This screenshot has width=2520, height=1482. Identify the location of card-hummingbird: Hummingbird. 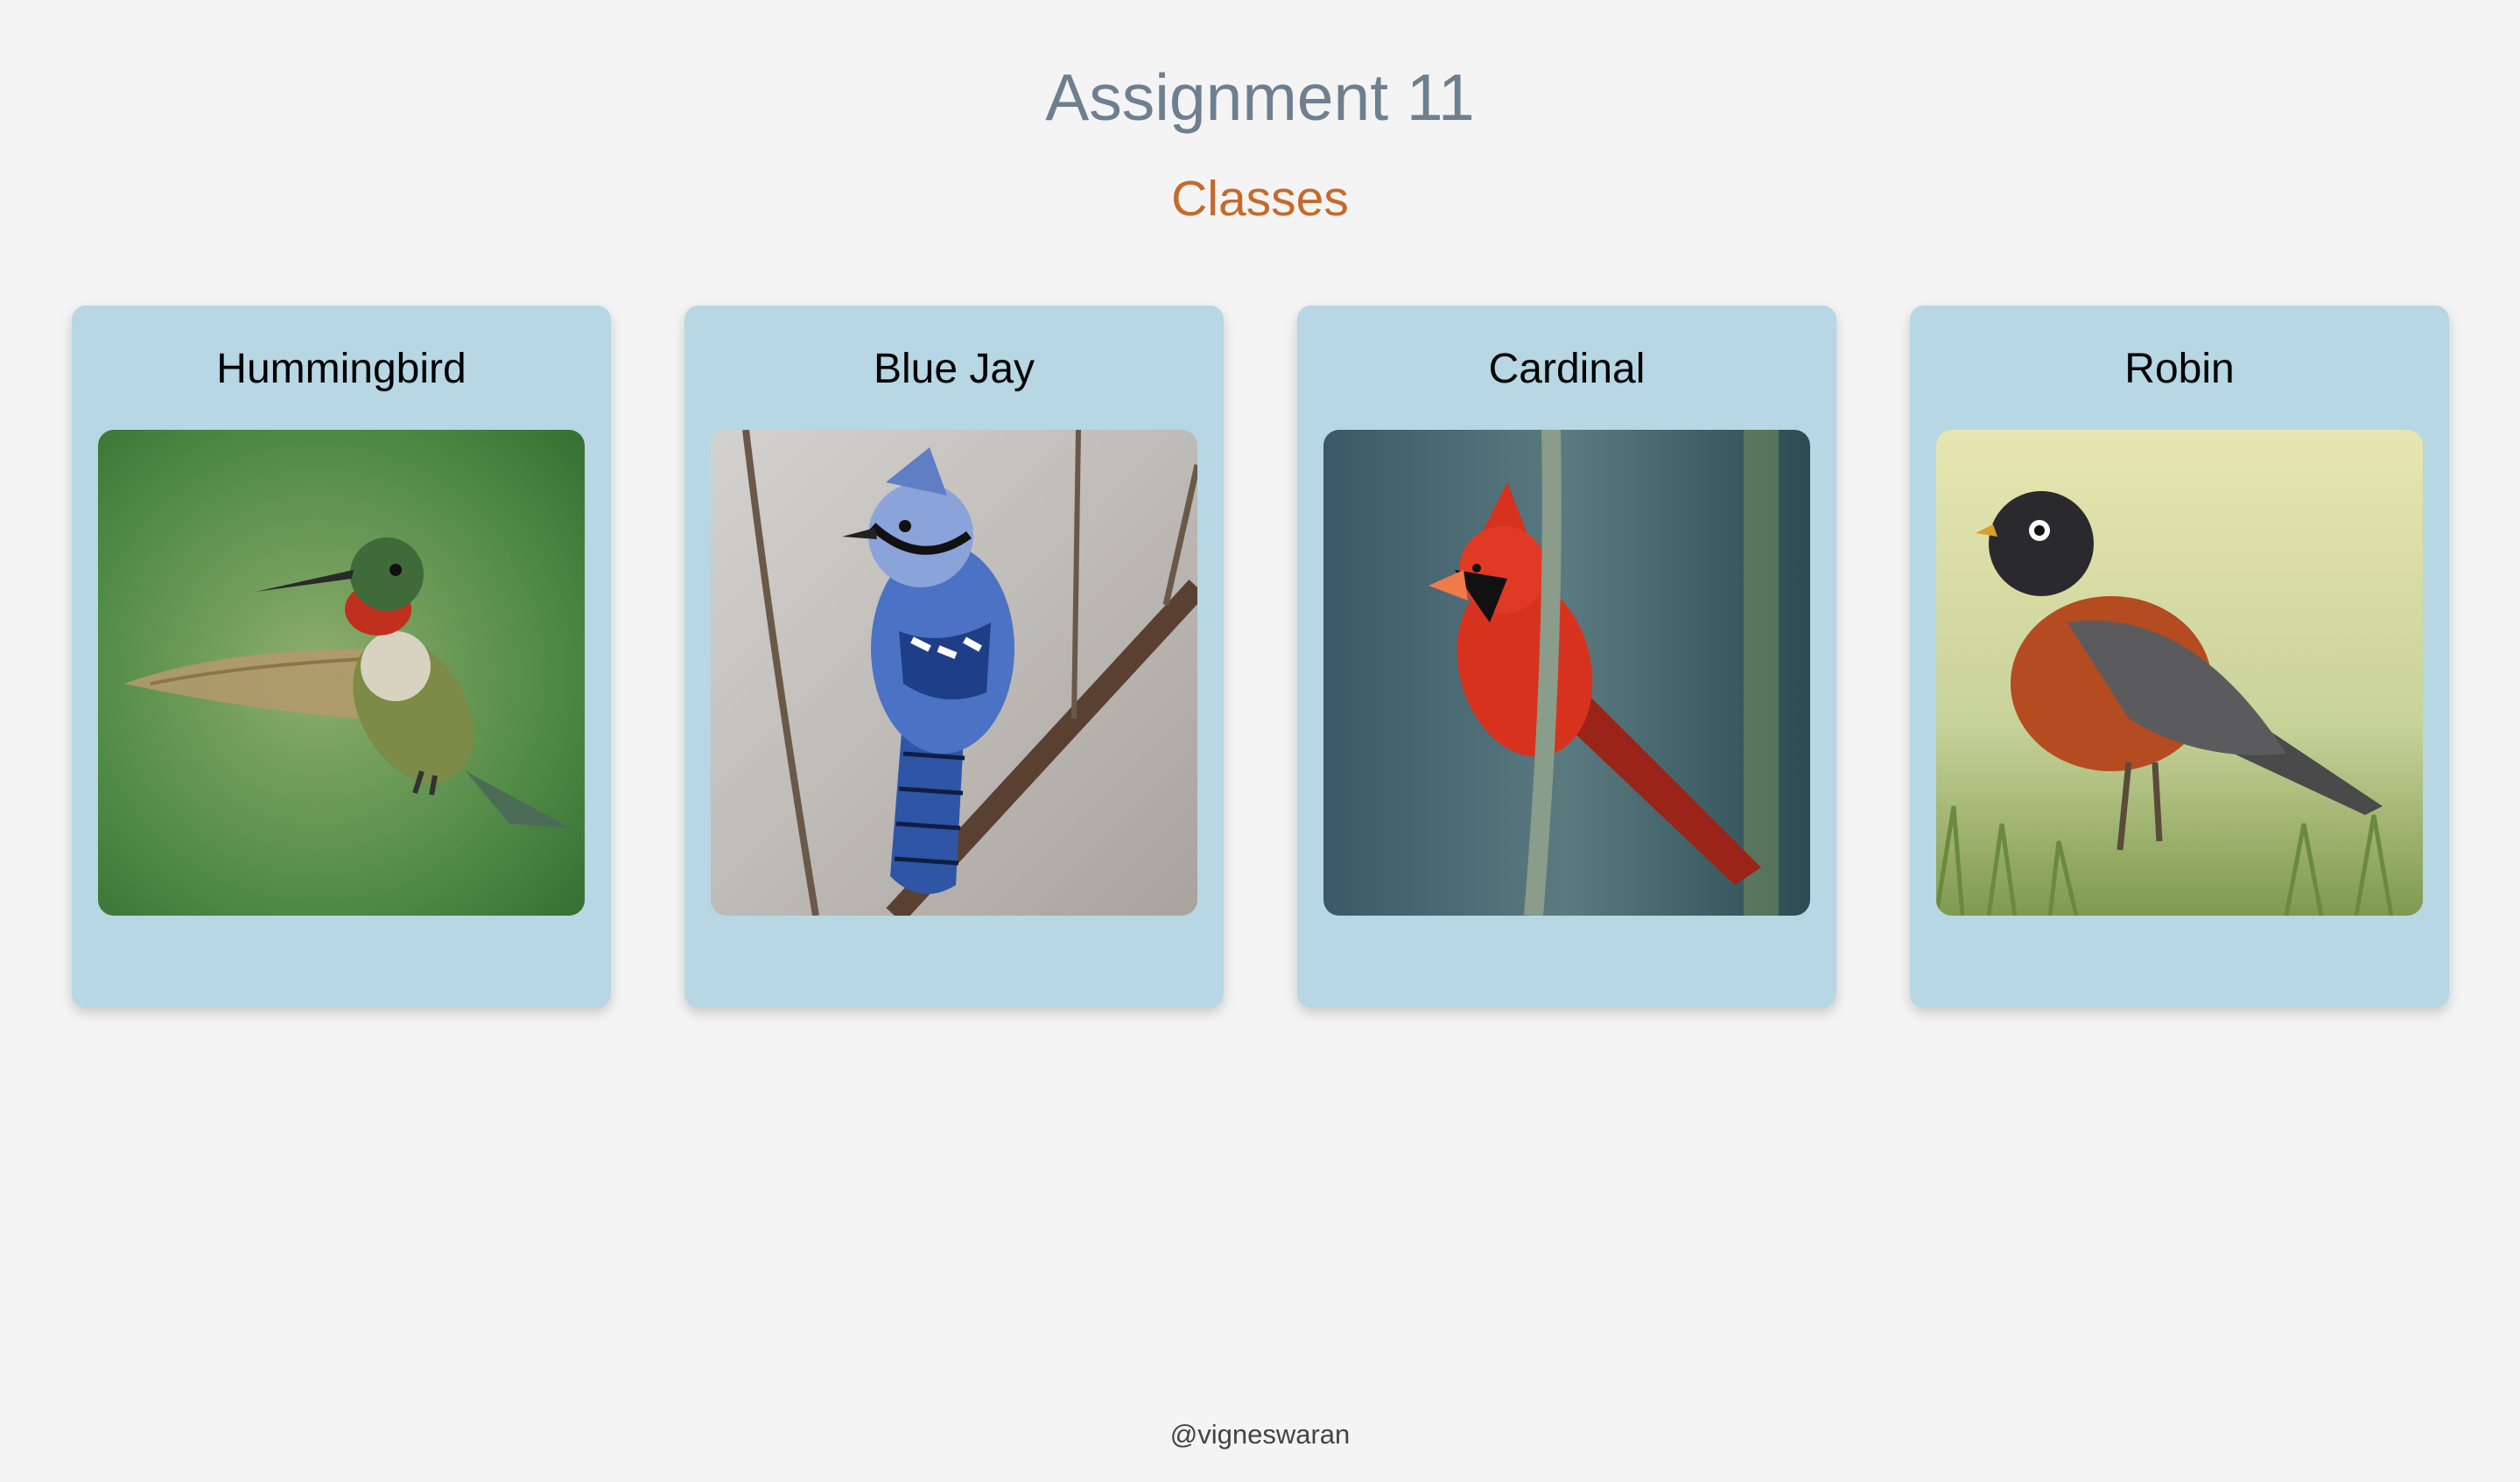
(341, 657).